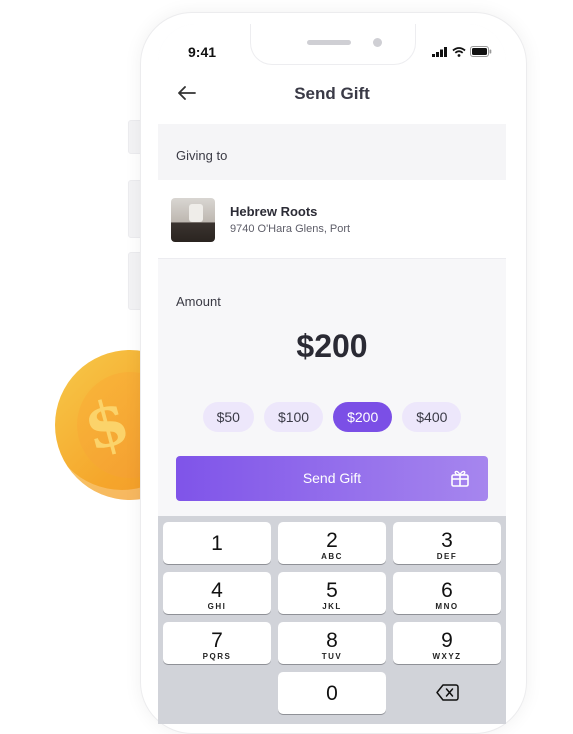  Describe the element at coordinates (329, 42) in the screenshot. I see `speaker-grille` at that location.